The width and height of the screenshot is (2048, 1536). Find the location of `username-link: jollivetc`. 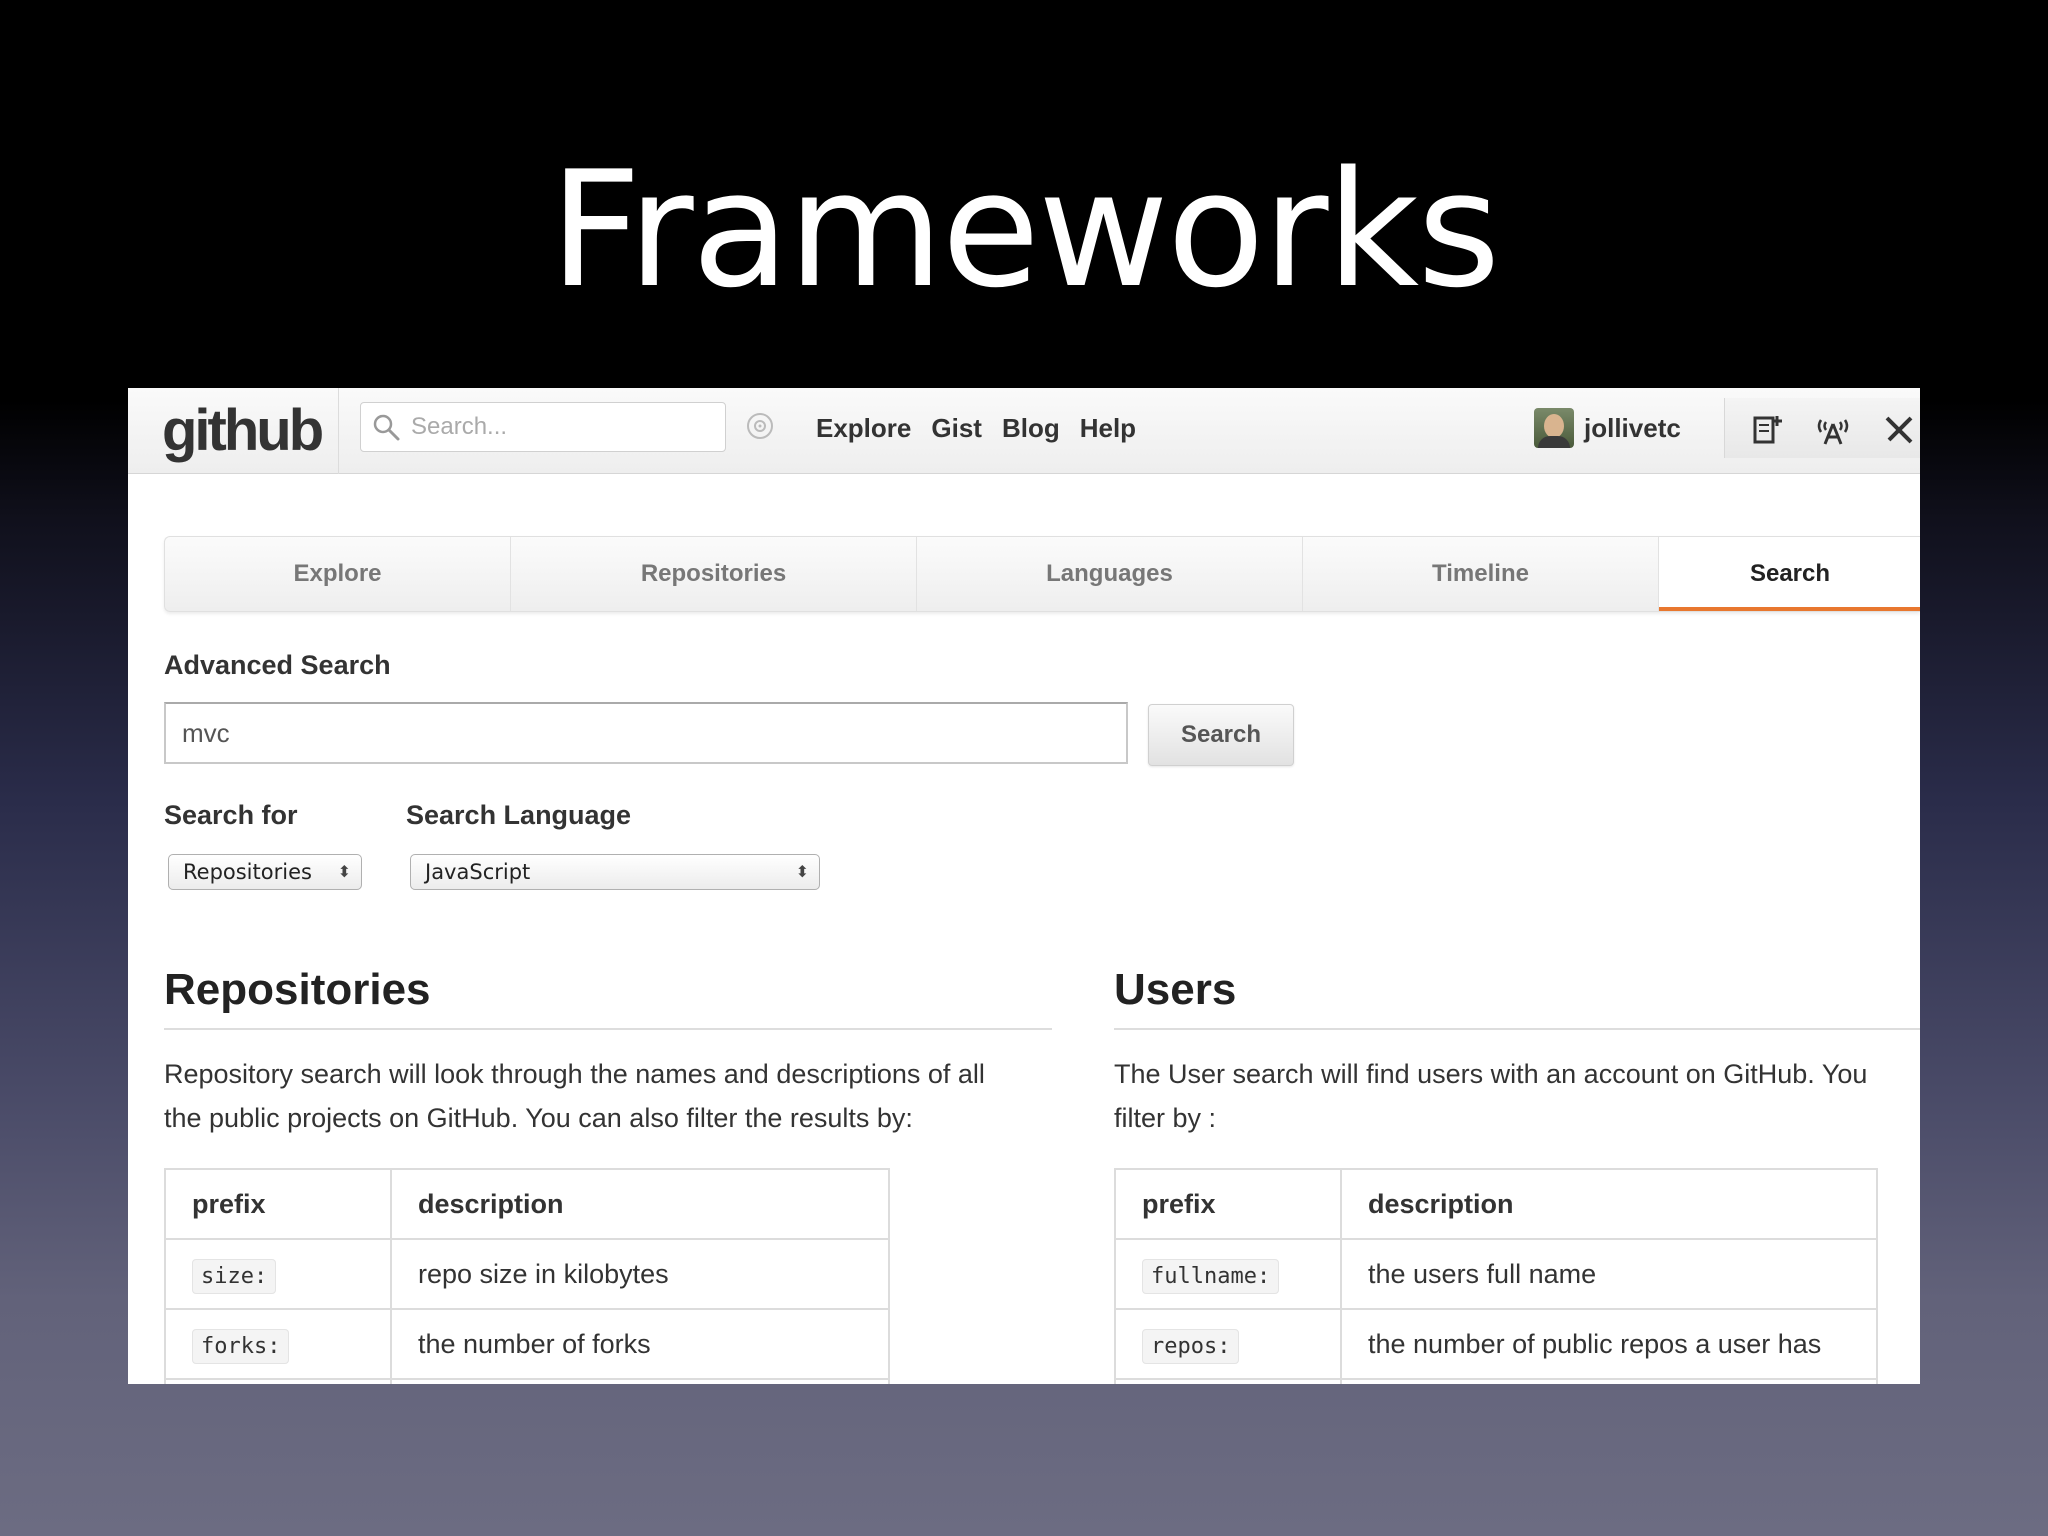

username-link: jollivetc is located at coordinates (1632, 428).